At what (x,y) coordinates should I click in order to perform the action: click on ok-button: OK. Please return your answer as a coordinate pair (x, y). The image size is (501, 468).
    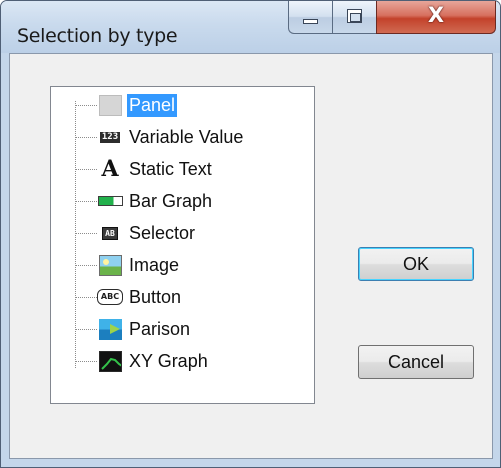
    Looking at the image, I should click on (416, 264).